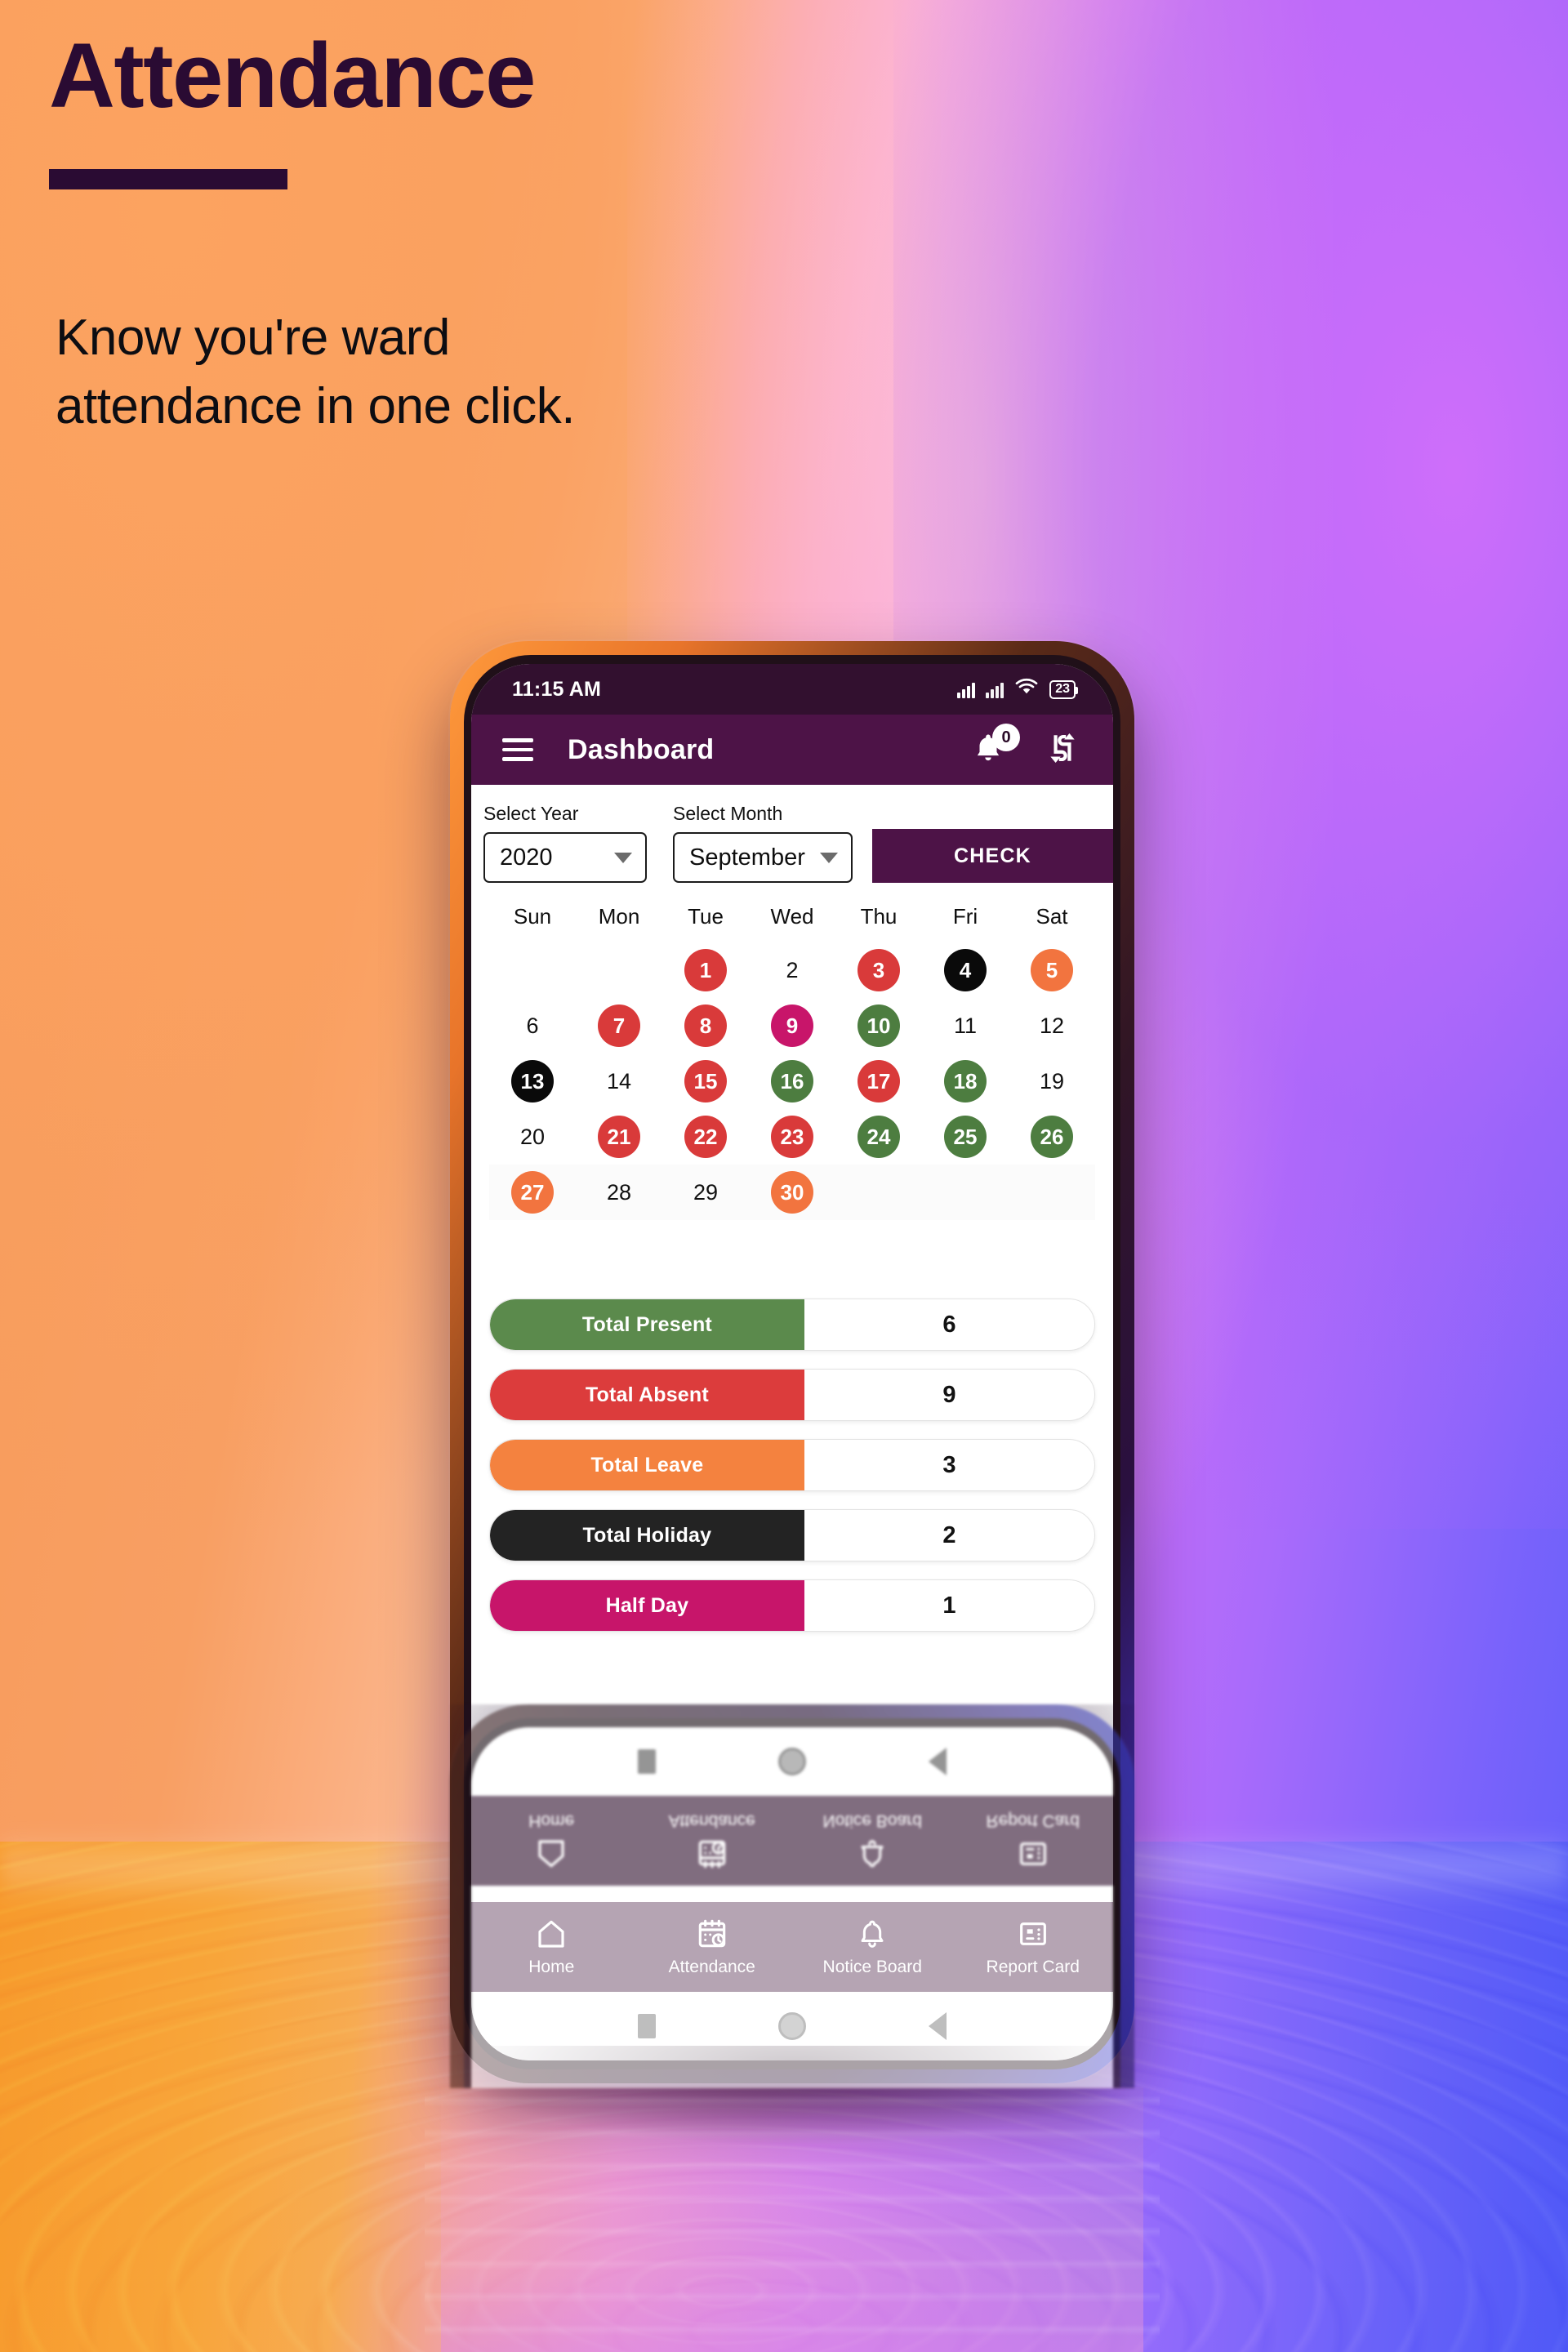  What do you see at coordinates (647, 1465) in the screenshot?
I see `summary-label-leave: Total Leave` at bounding box center [647, 1465].